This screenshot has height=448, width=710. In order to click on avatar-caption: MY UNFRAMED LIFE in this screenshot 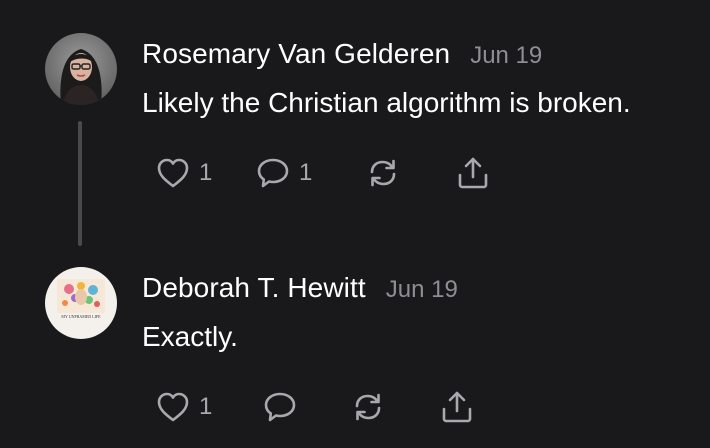, I will do `click(81, 316)`.